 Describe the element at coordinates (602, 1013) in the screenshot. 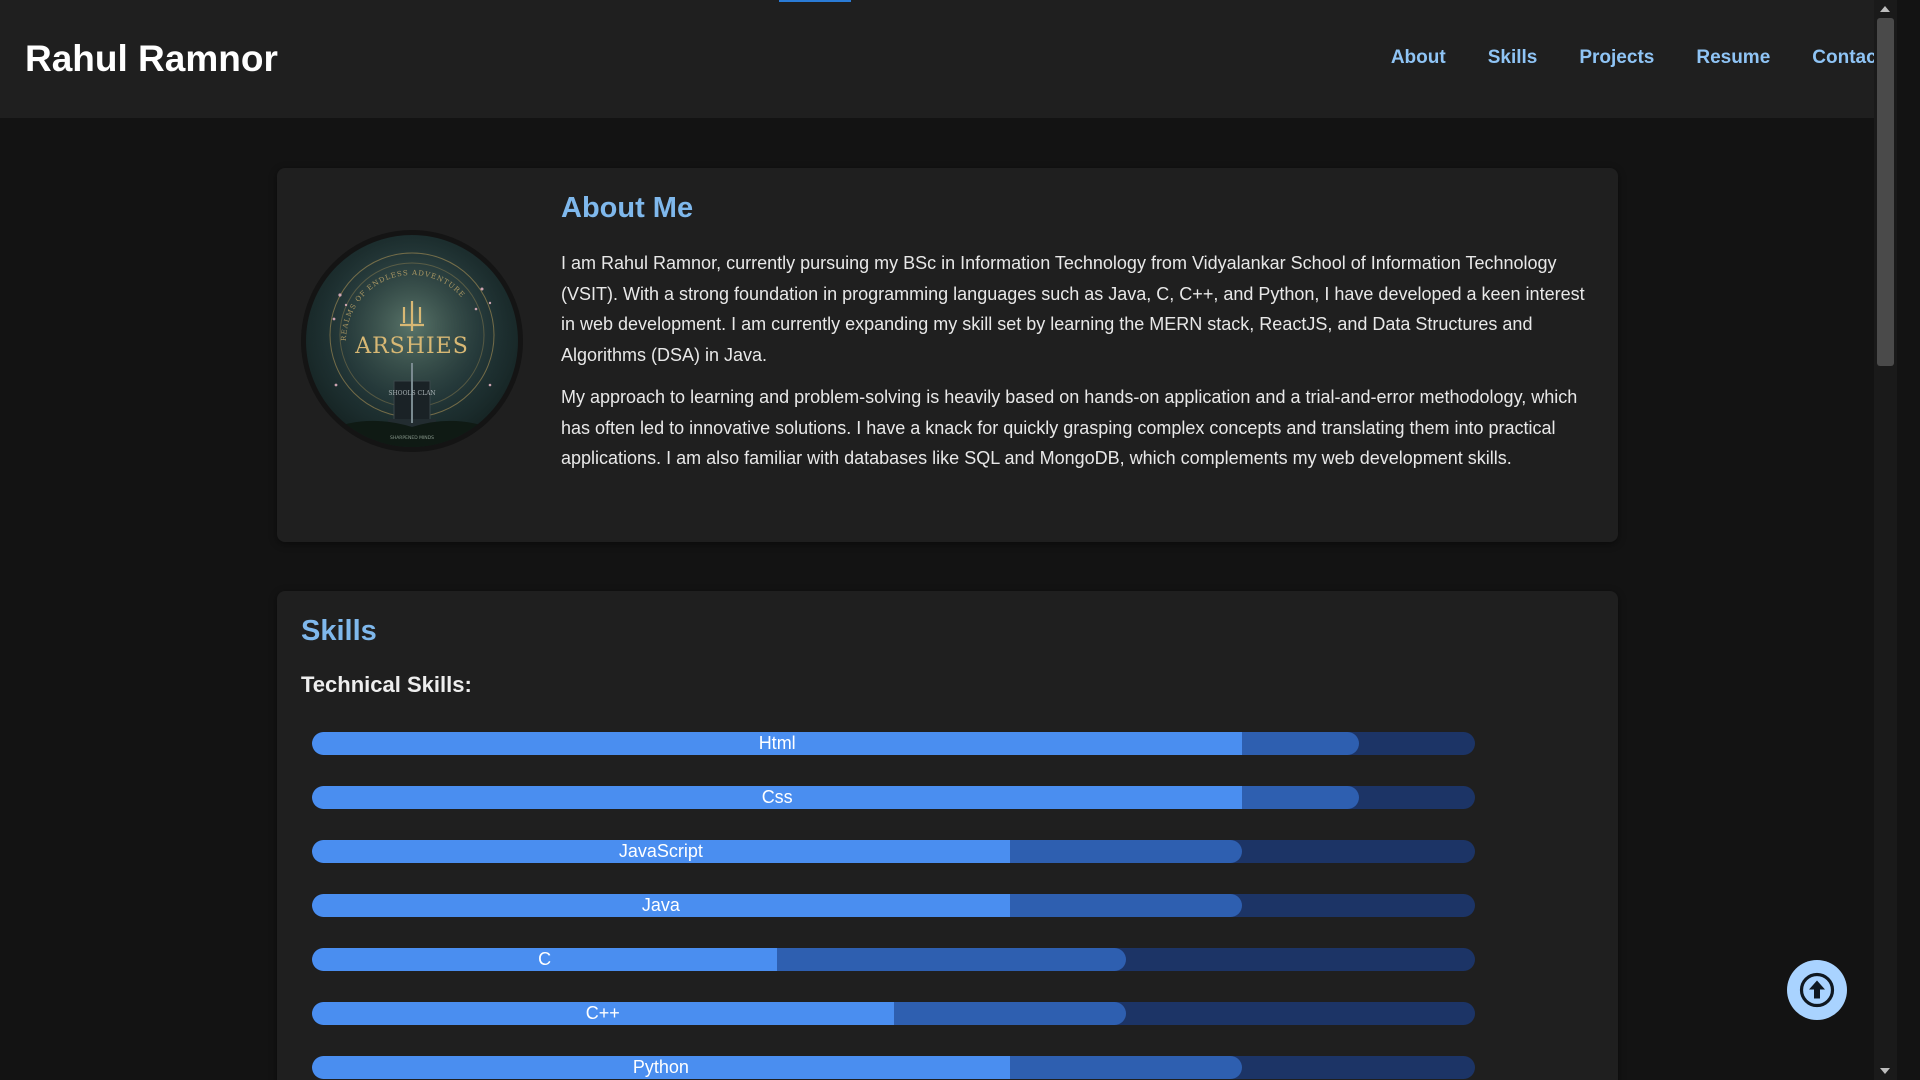

I see `skill-bar-label: C++` at that location.